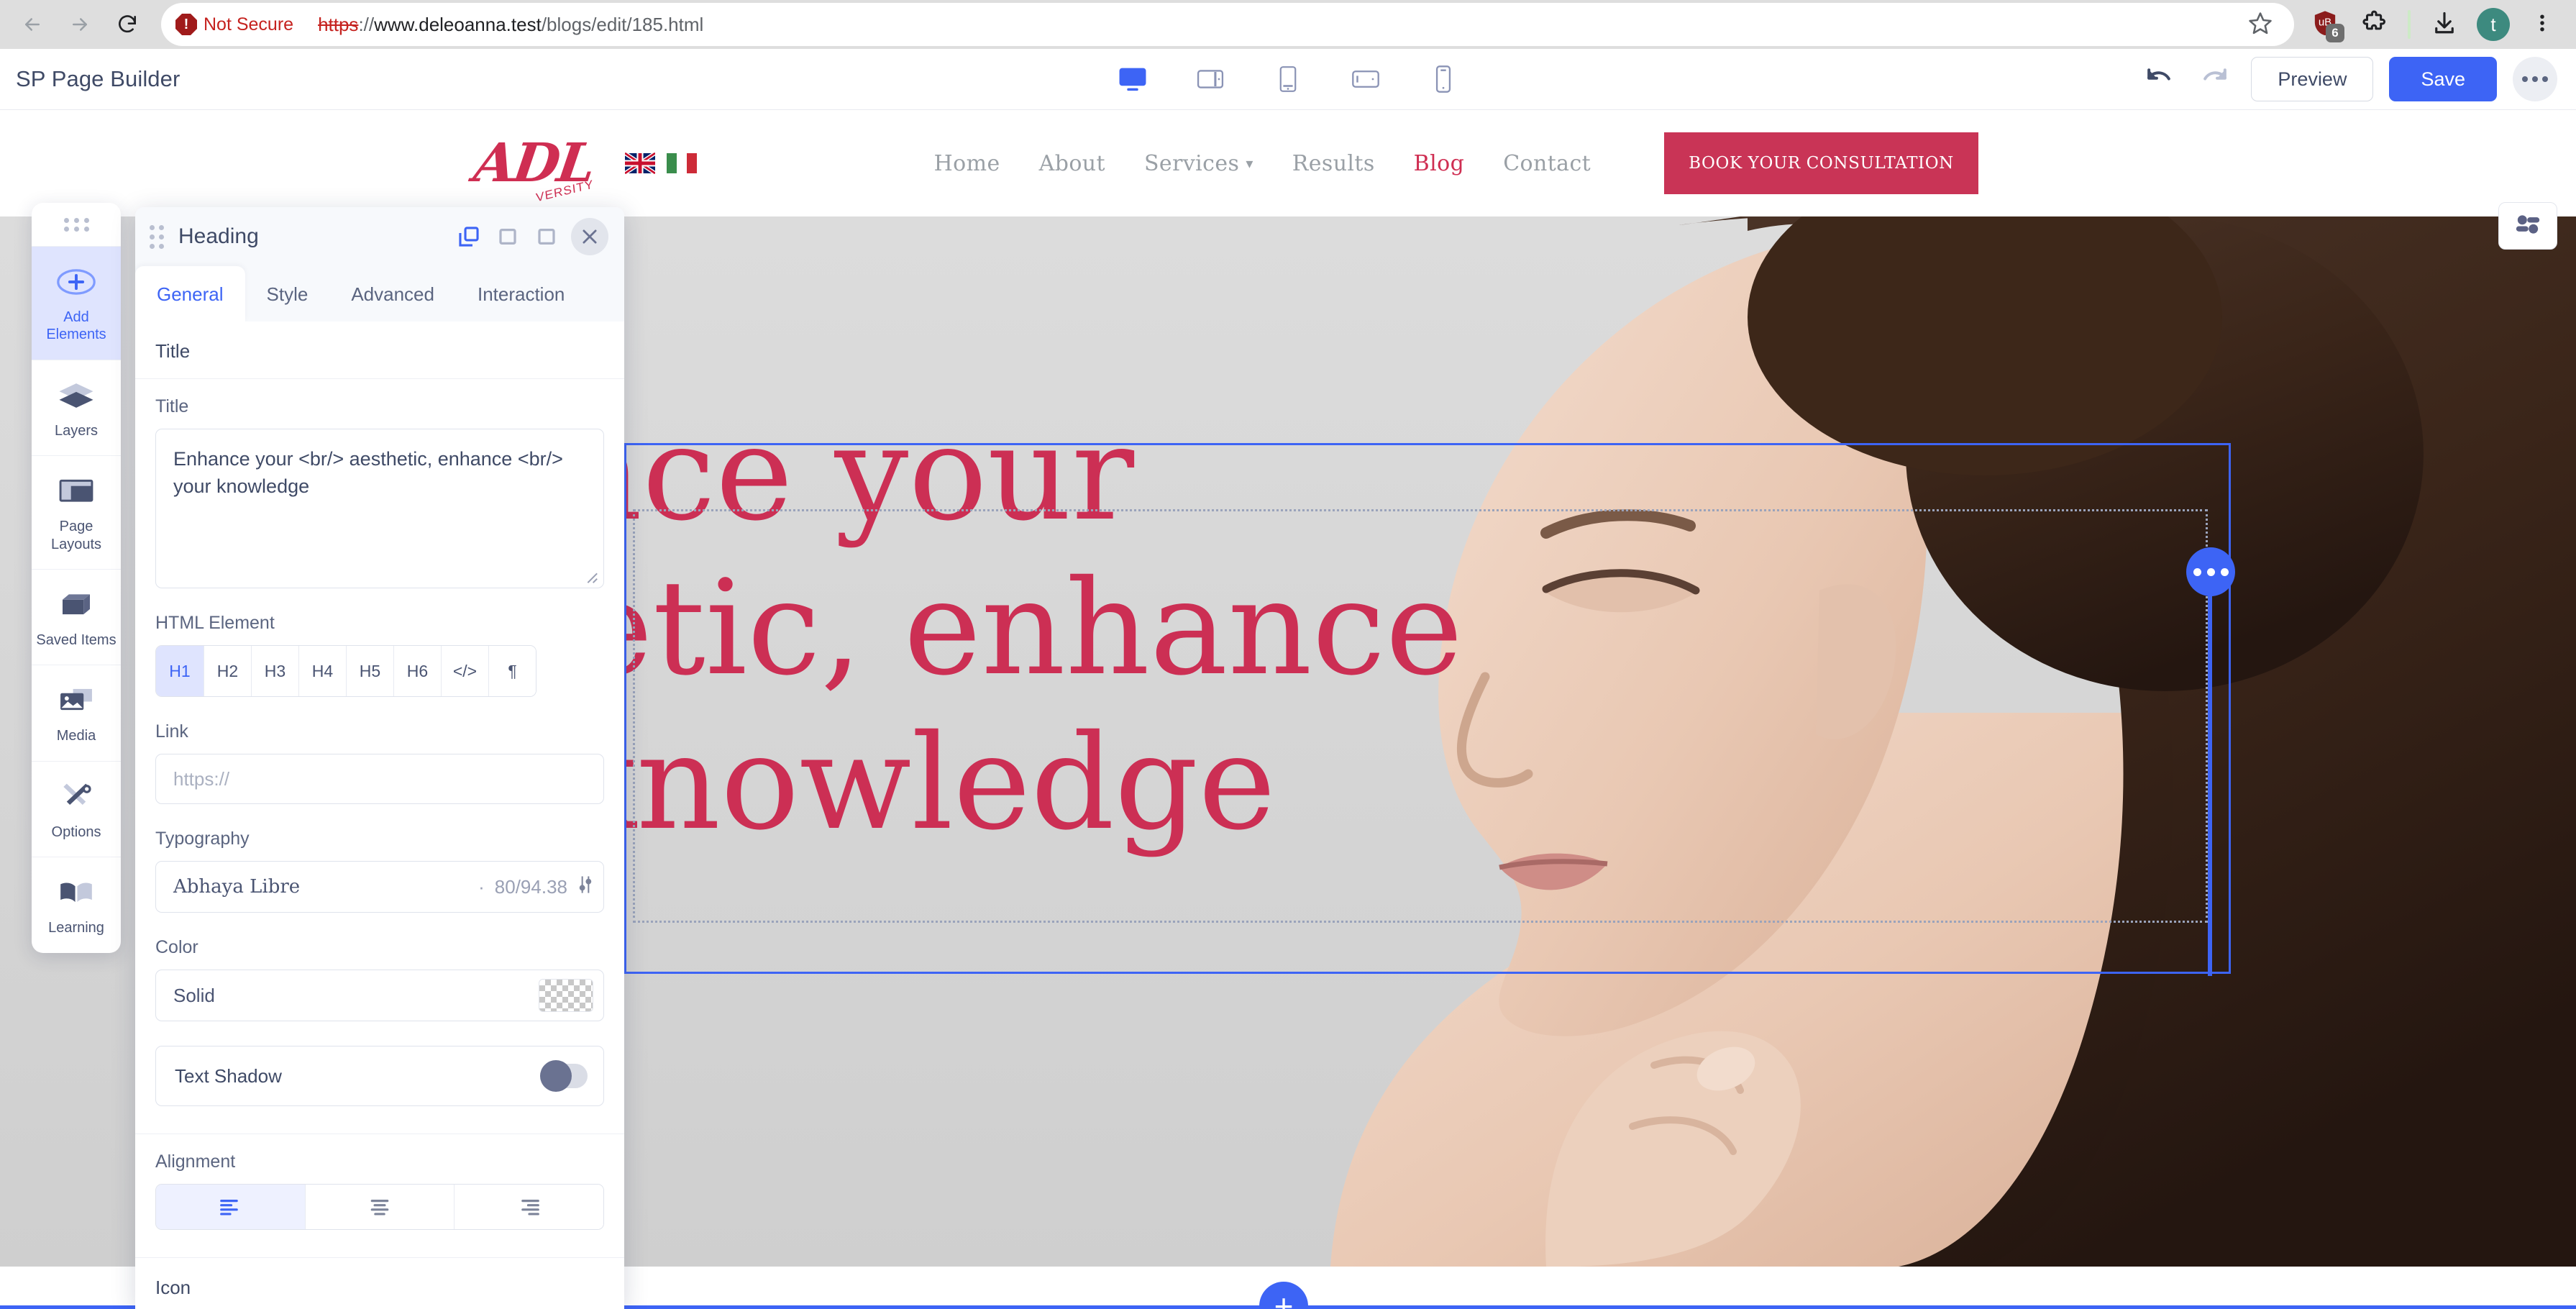  I want to click on redo-button, so click(2215, 79).